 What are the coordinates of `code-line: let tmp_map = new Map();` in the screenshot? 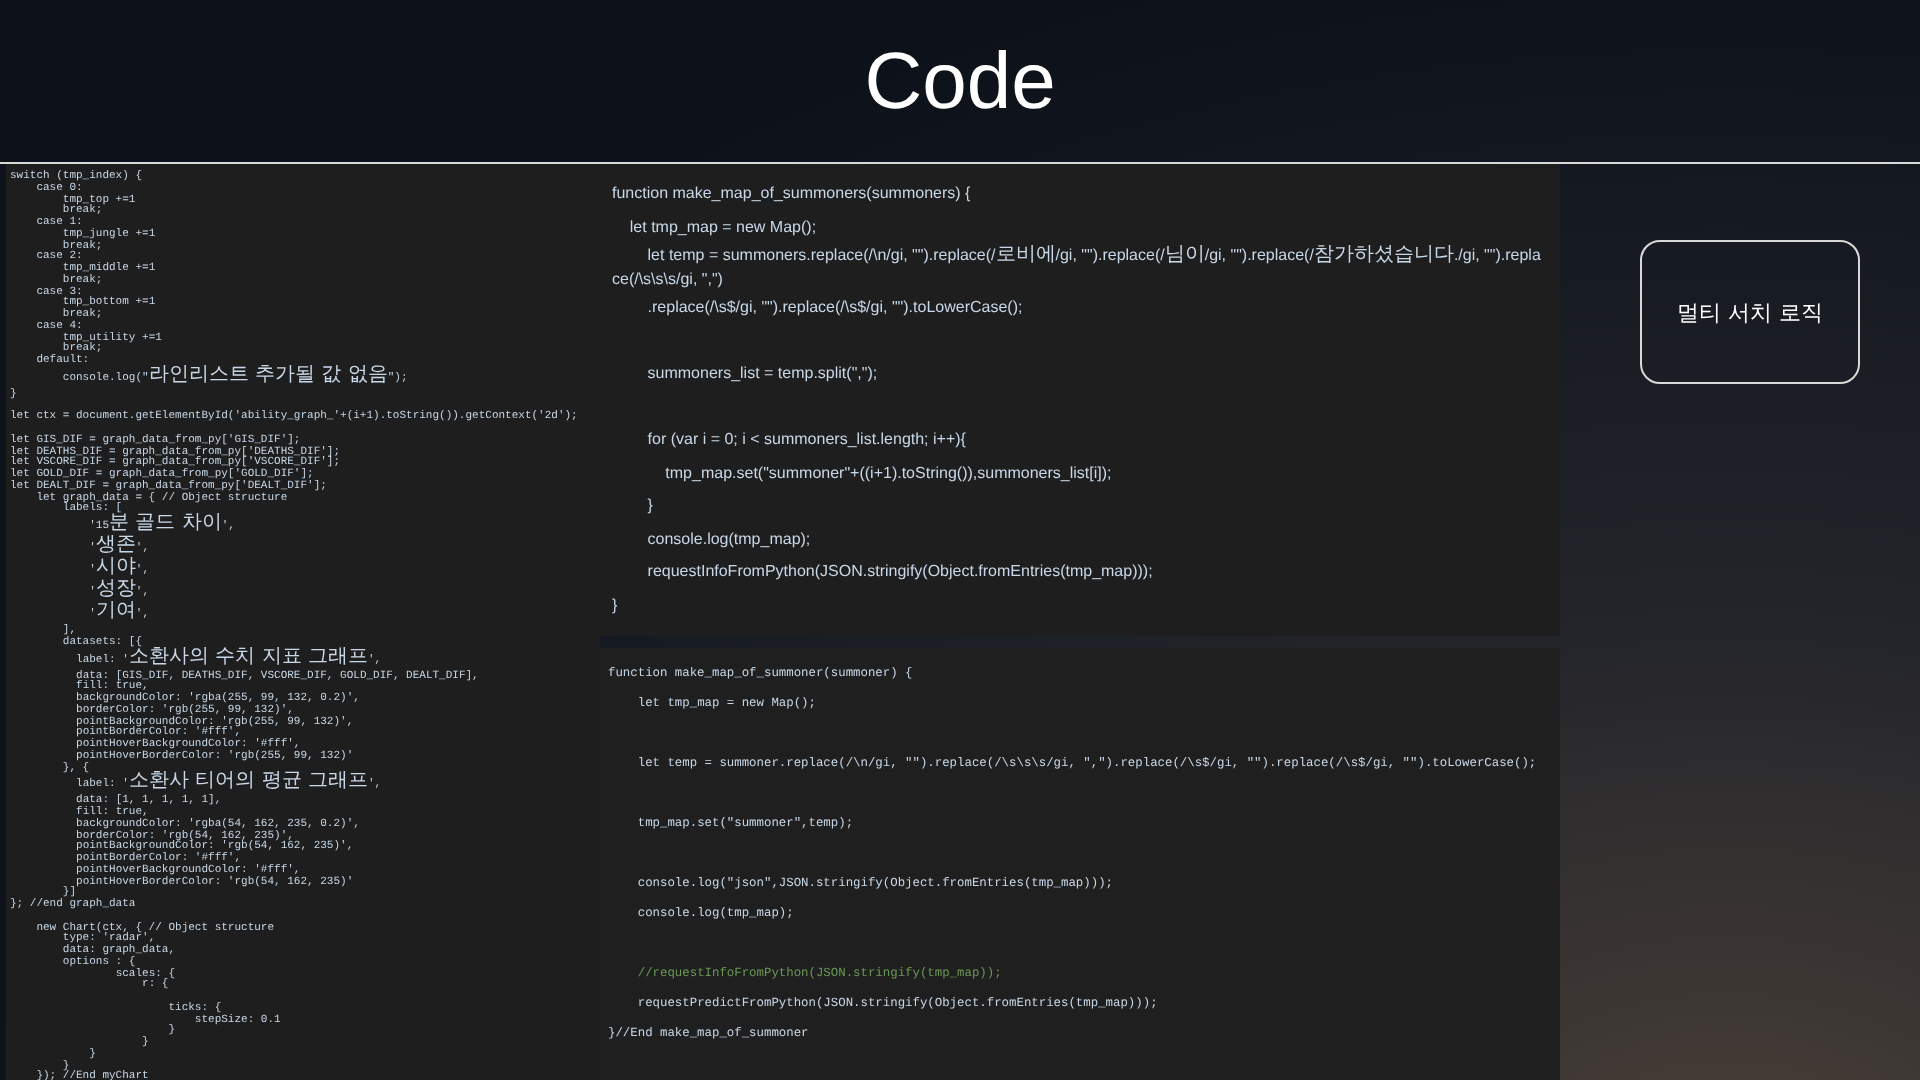 It's located at (723, 227).